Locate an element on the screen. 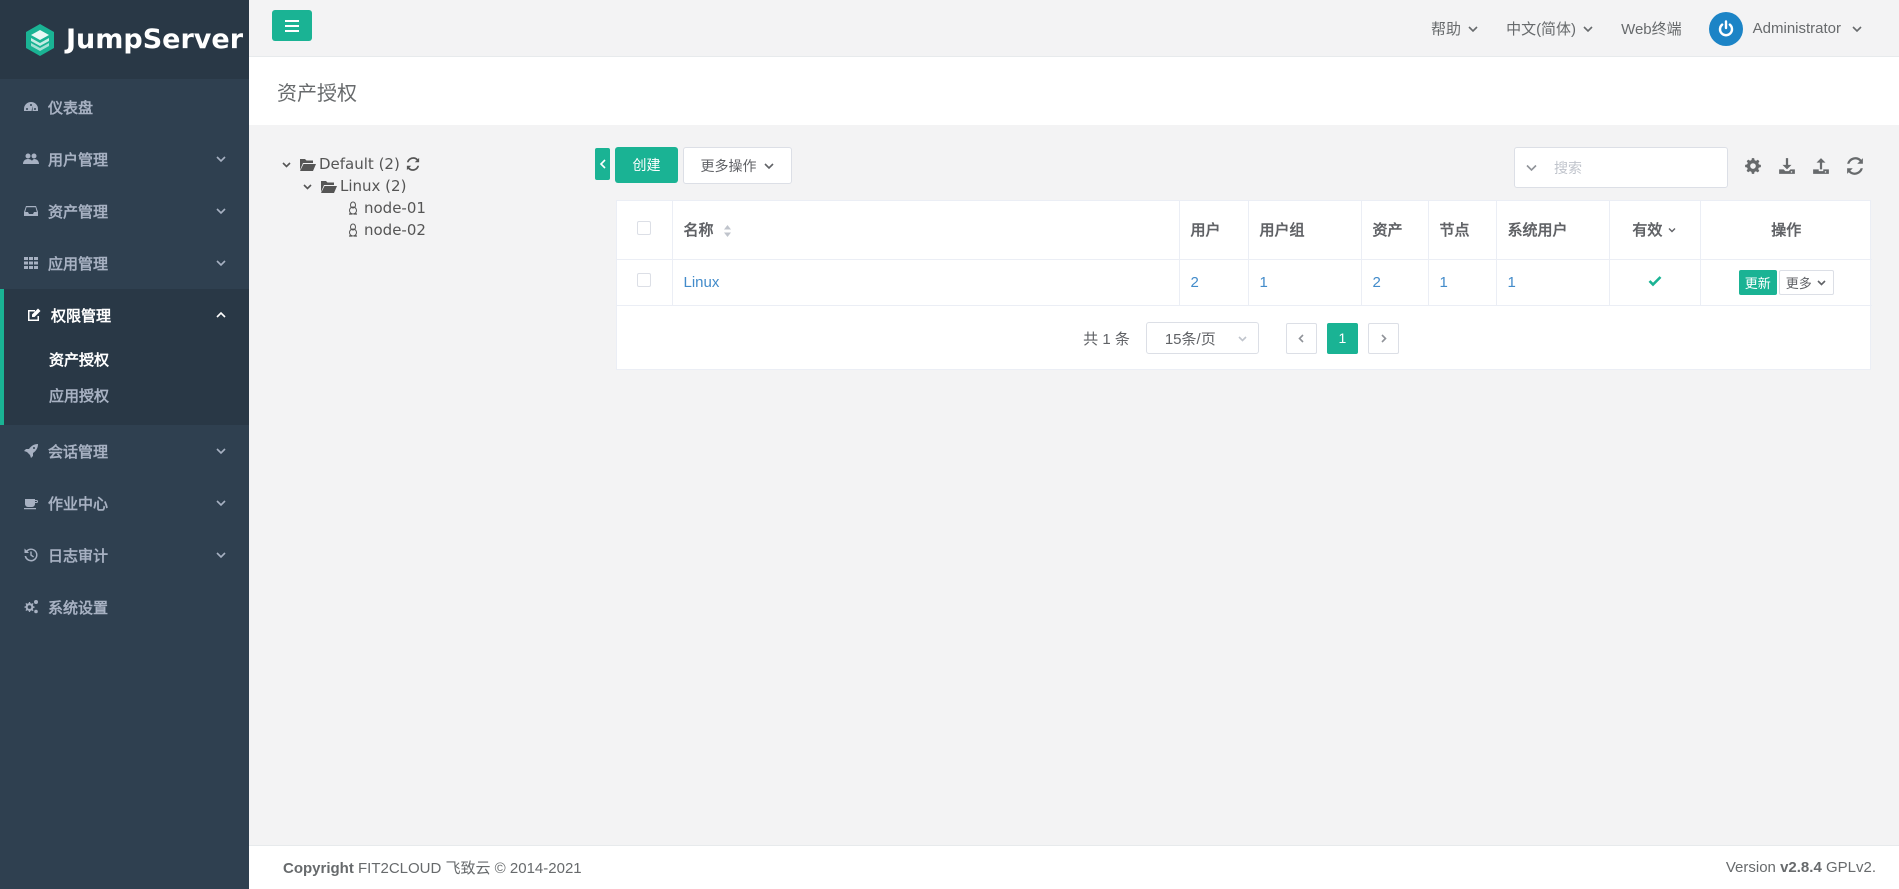  search-box is located at coordinates (1621, 167).